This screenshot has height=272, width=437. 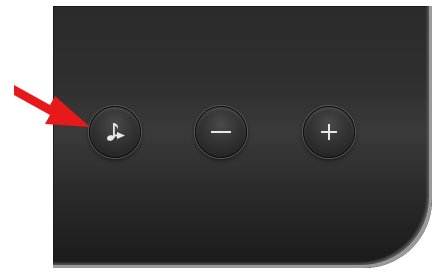 I want to click on red-arrow-annotation, so click(x=52, y=106).